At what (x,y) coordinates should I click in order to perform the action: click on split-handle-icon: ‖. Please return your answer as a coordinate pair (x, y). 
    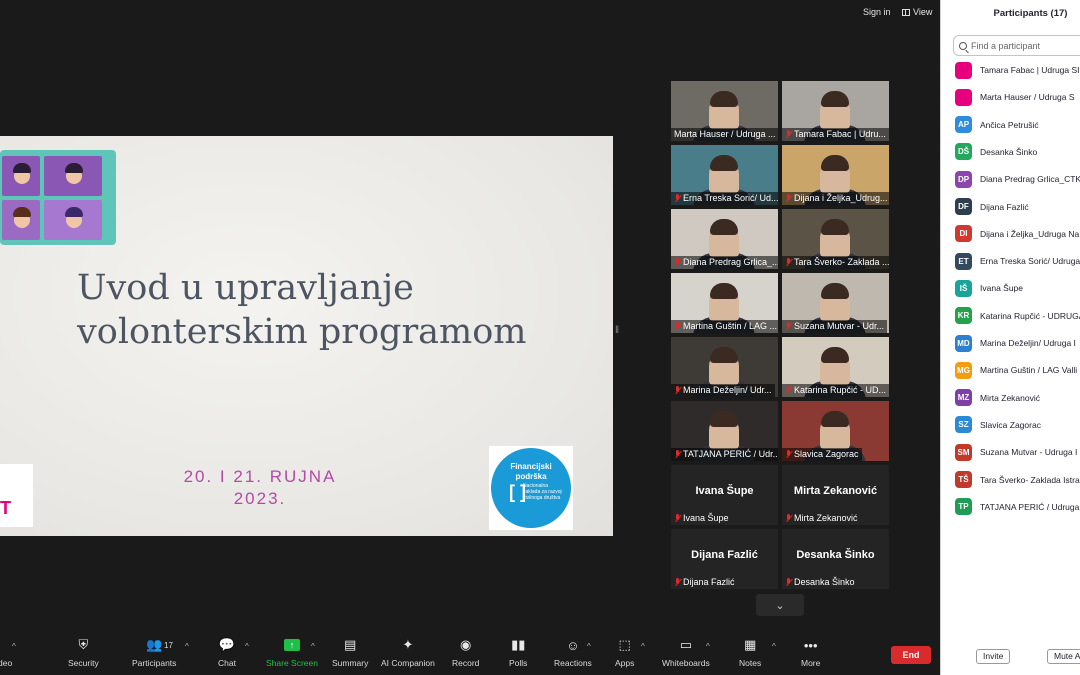
    Looking at the image, I should click on (617, 334).